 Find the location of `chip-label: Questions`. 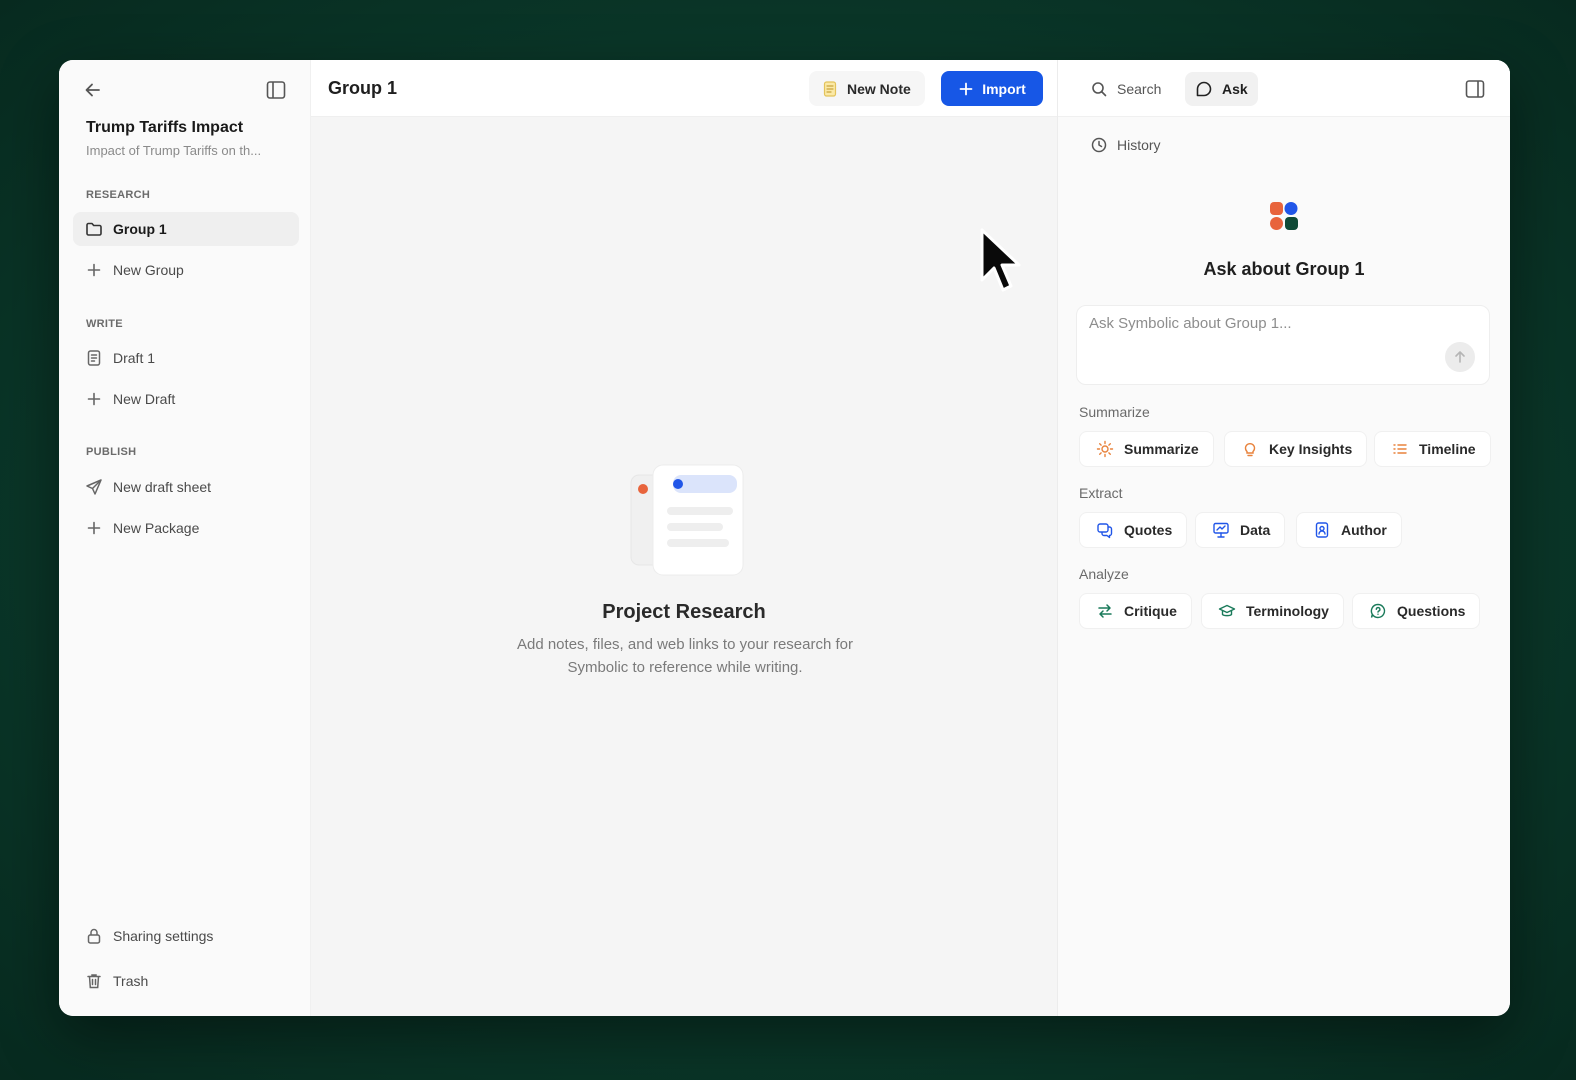

chip-label: Questions is located at coordinates (1431, 611).